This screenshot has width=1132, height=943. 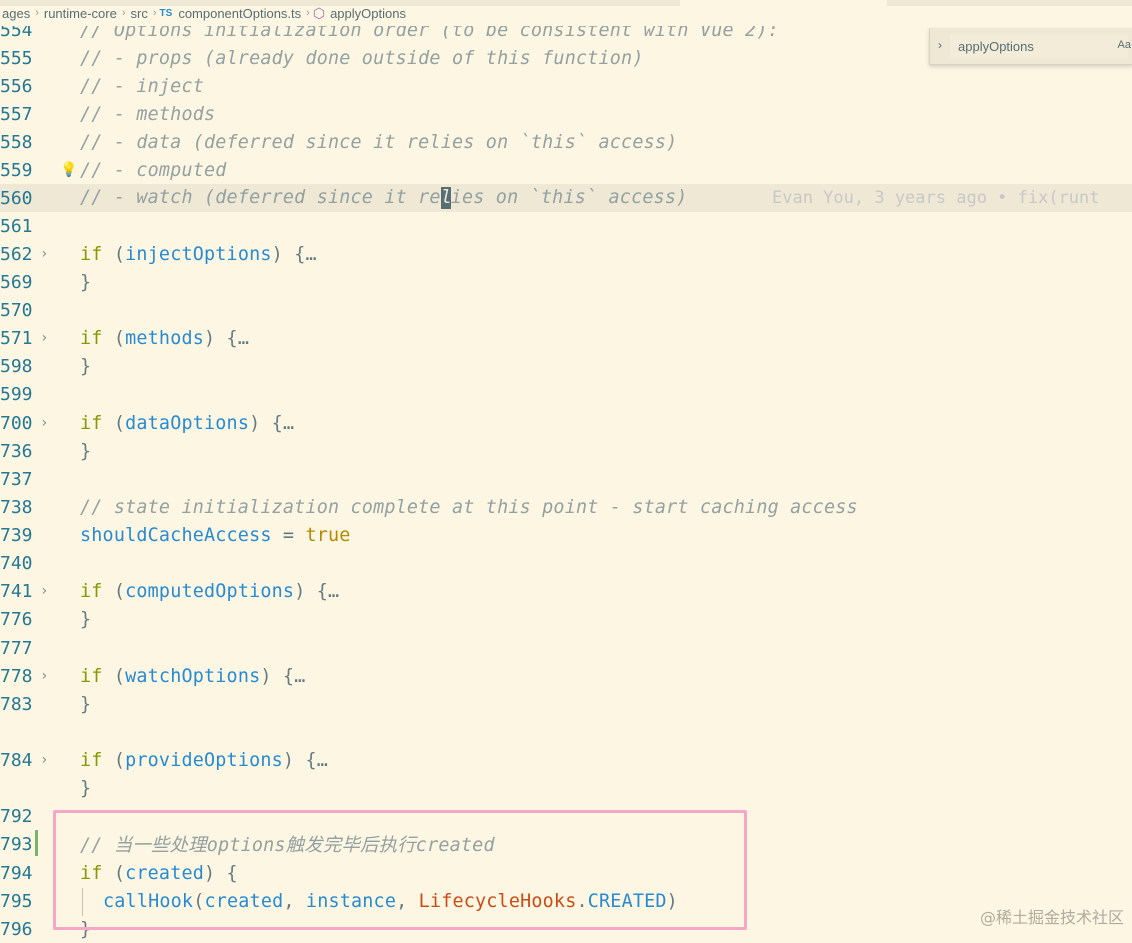 I want to click on identifier: computedOptions, so click(x=210, y=591).